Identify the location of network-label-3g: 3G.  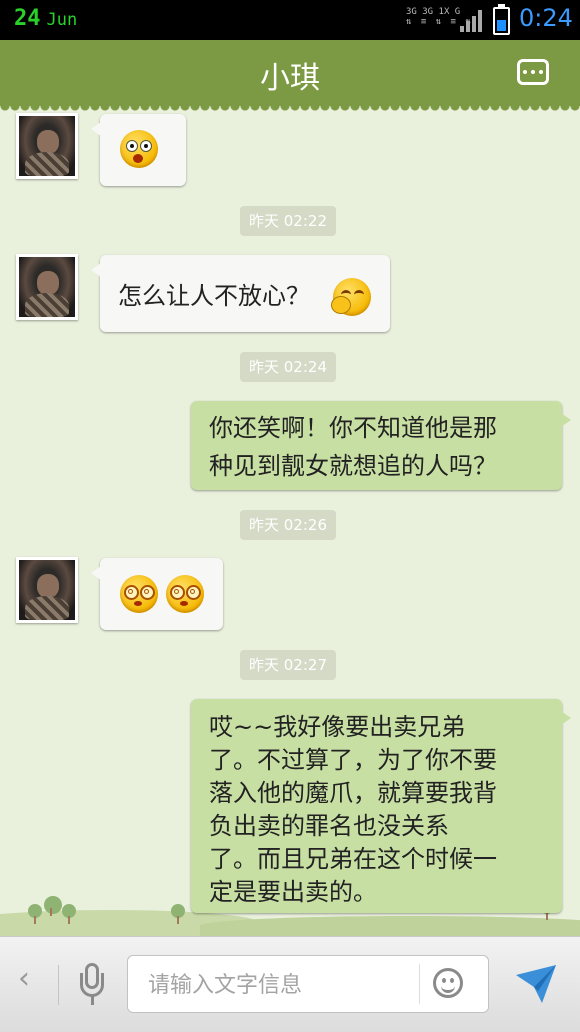
(411, 12).